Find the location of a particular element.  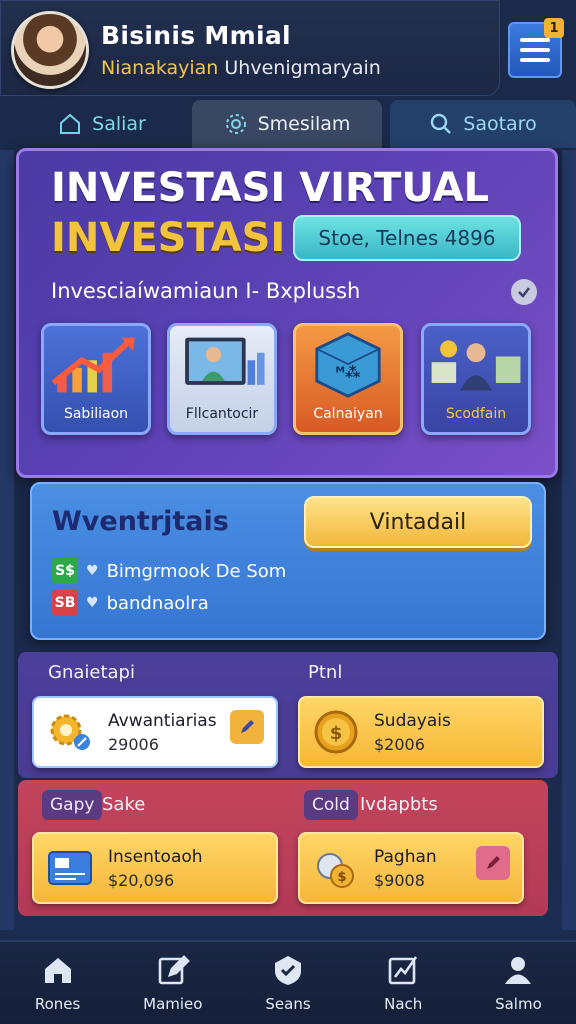

asset-name: Sudayais is located at coordinates (412, 720).